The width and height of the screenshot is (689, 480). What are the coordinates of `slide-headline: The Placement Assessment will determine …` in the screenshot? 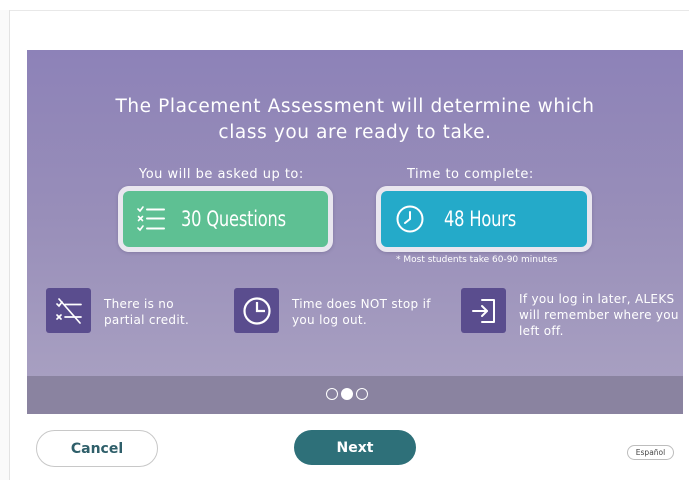 It's located at (355, 119).